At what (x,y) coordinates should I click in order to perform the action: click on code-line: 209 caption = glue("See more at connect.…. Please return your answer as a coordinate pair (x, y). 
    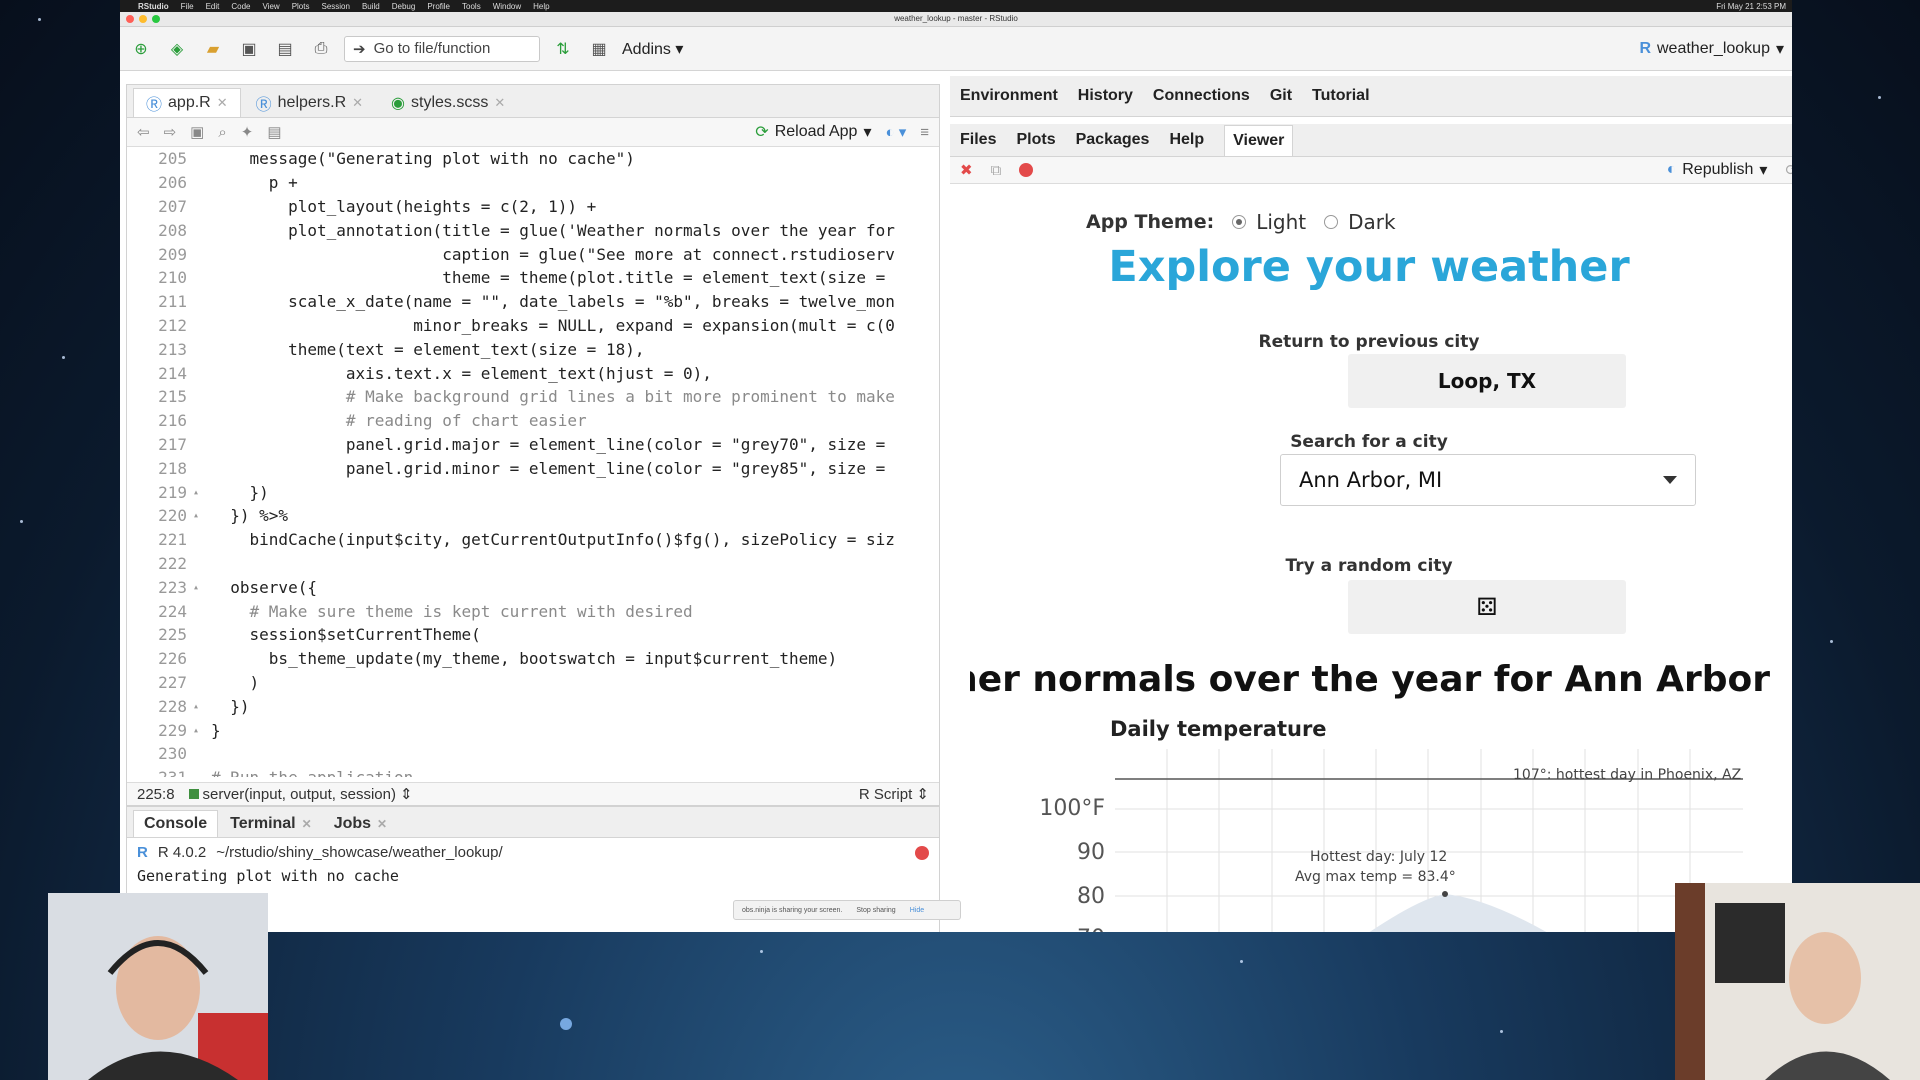
    Looking at the image, I should click on (533, 254).